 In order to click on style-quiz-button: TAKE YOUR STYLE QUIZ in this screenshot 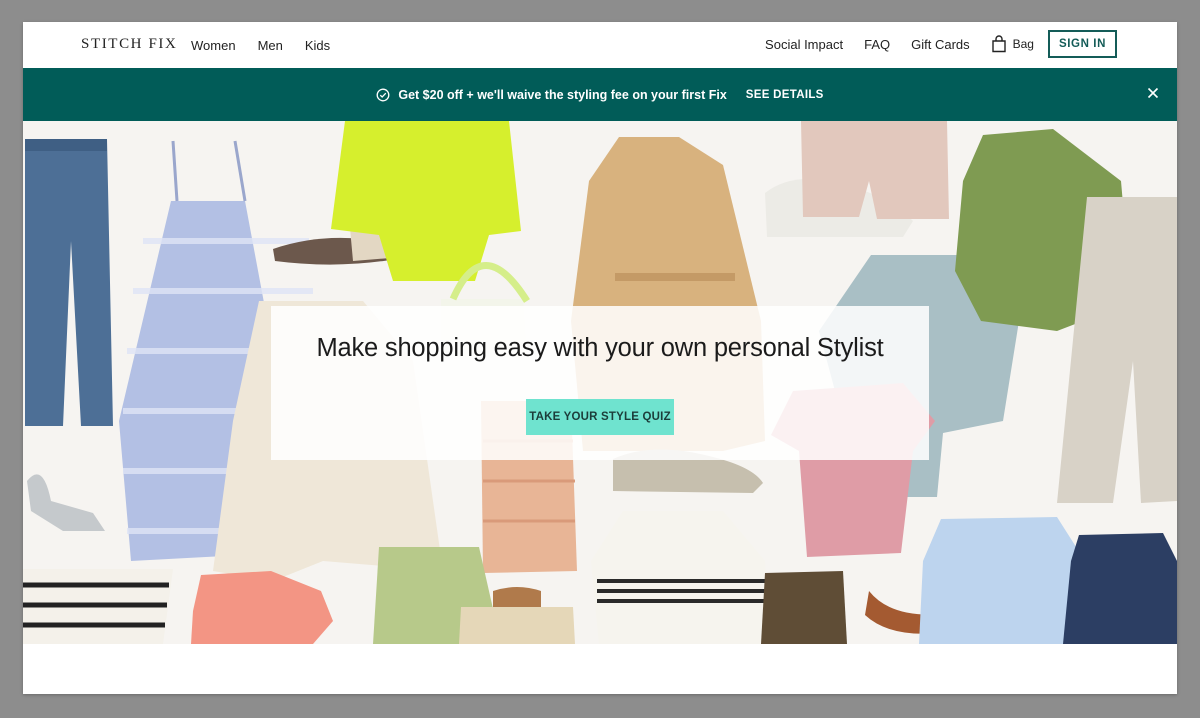, I will do `click(600, 417)`.